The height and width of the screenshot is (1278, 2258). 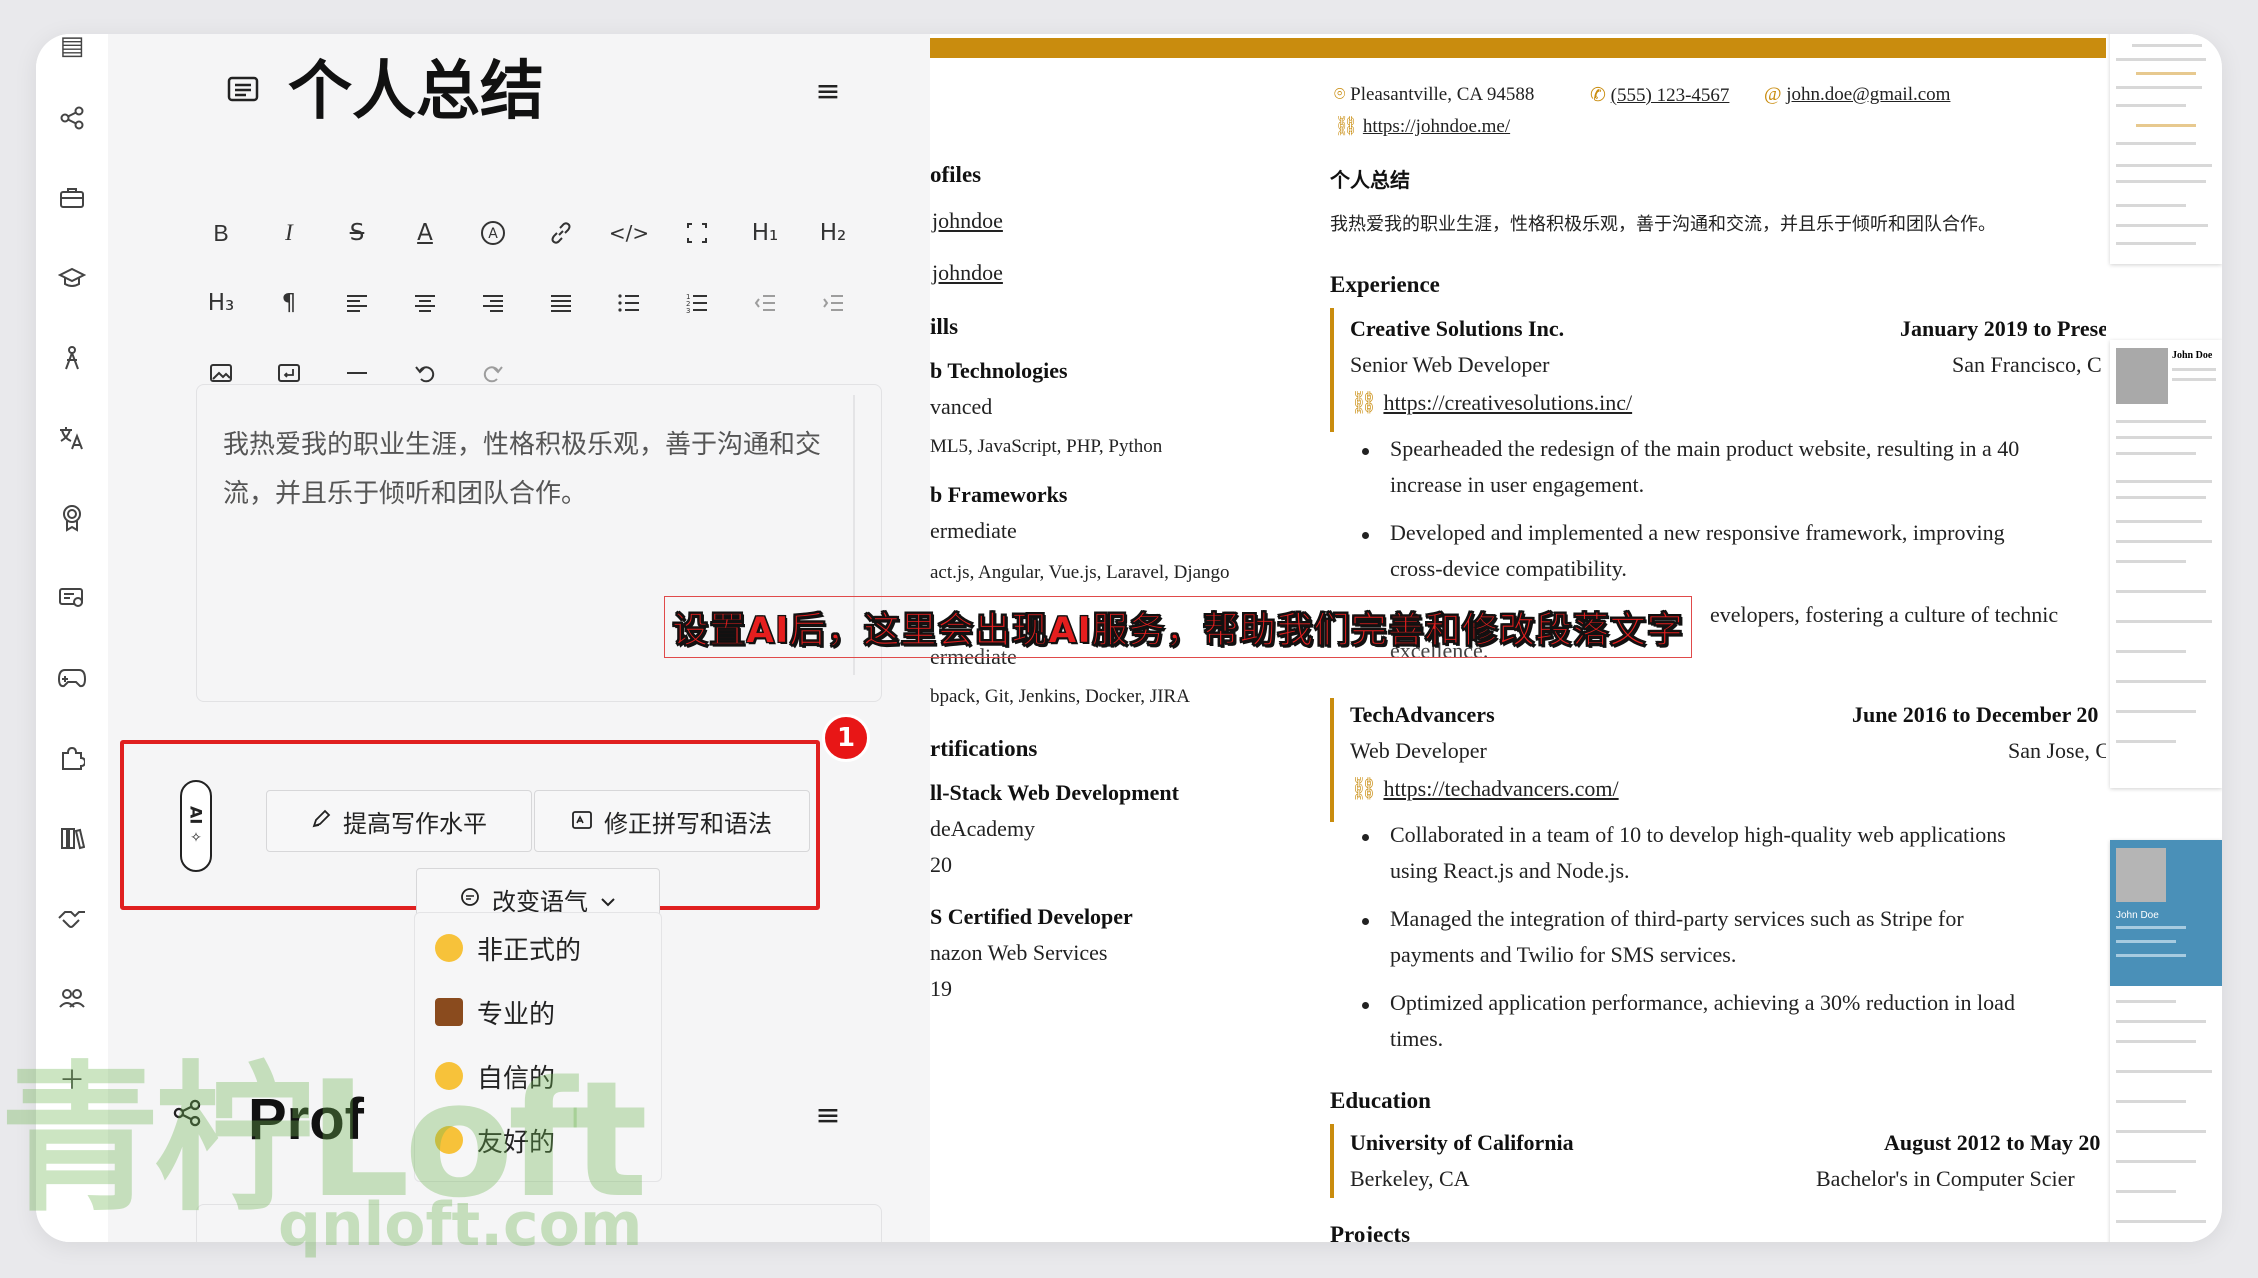 I want to click on code-icon: </>, so click(x=629, y=233).